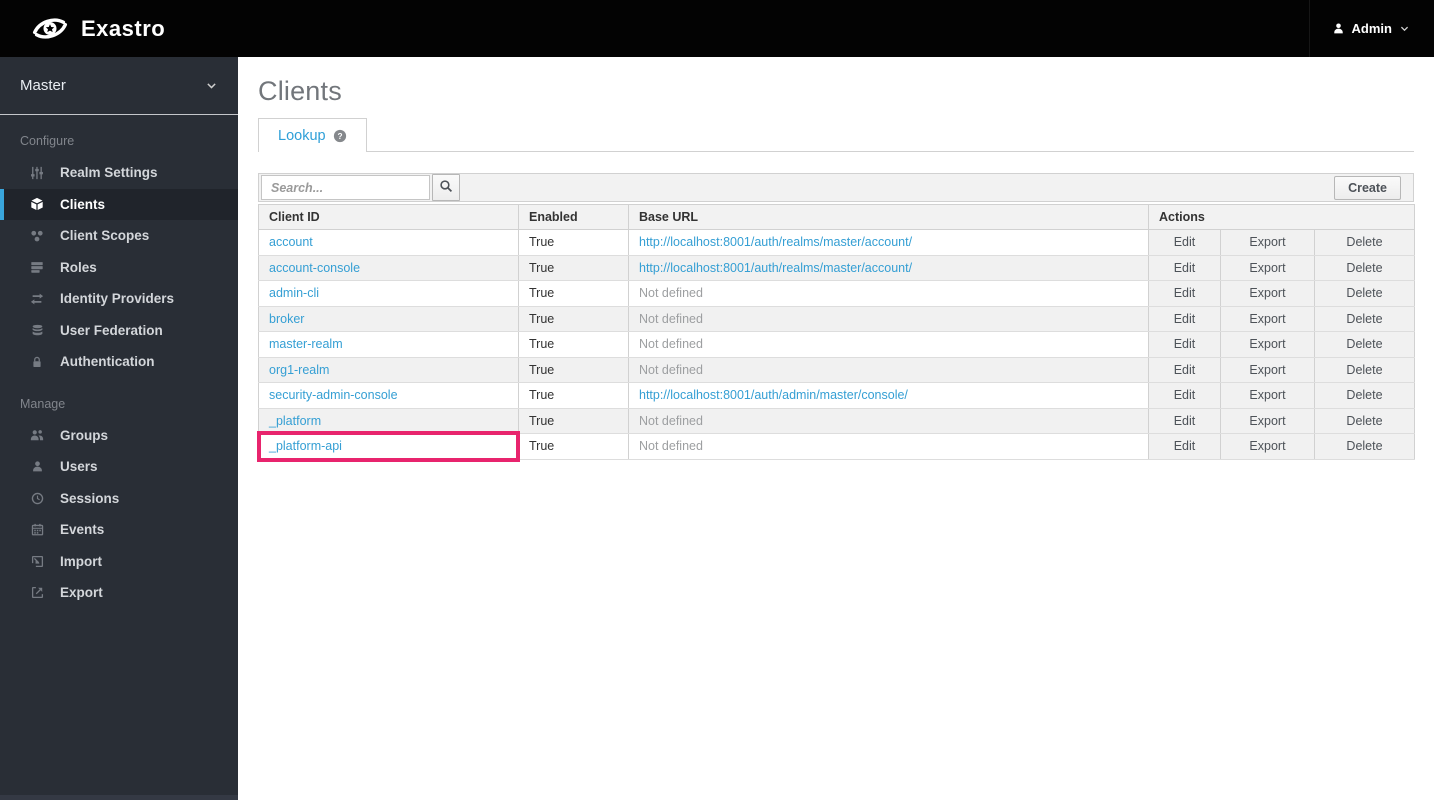 The image size is (1434, 800). Describe the element at coordinates (37, 498) in the screenshot. I see `clock-icon` at that location.